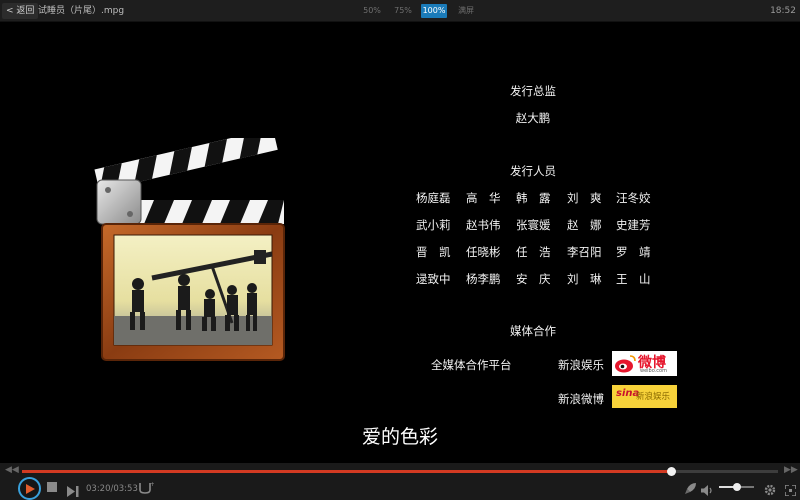 This screenshot has width=800, height=500. What do you see at coordinates (633, 279) in the screenshot?
I see `staff-name: 王 山` at bounding box center [633, 279].